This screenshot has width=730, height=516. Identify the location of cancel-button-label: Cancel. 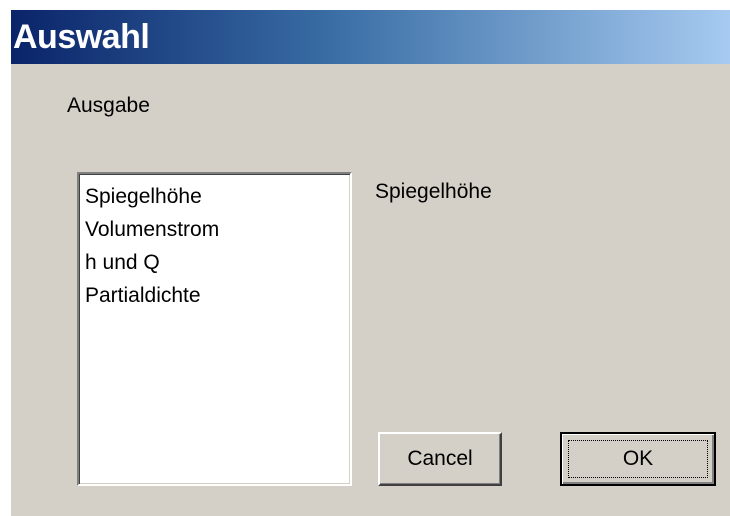
(440, 458).